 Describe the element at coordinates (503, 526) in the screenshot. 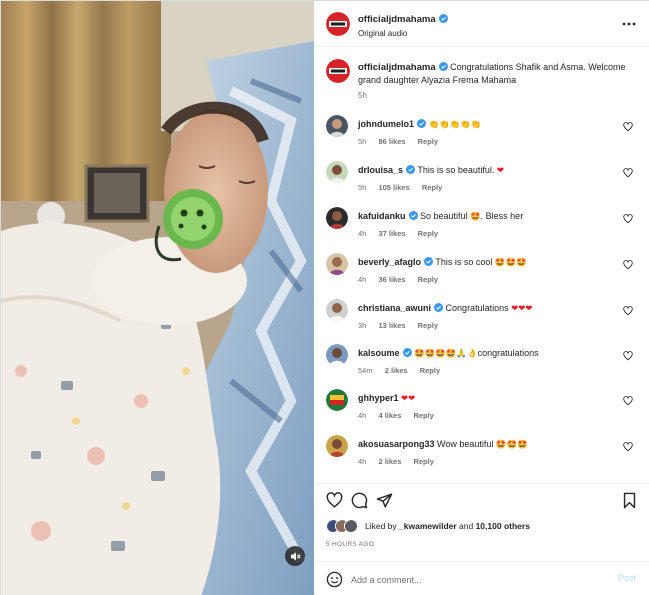

I see `likes-others-link: 10,100 others` at that location.